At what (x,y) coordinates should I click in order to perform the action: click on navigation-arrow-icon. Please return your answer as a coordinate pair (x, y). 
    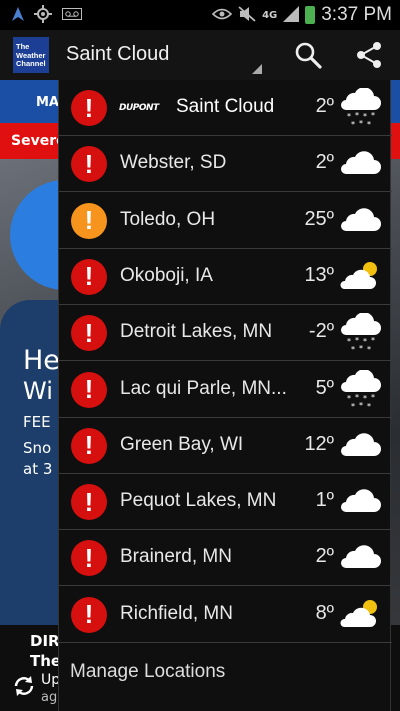
    Looking at the image, I should click on (18, 15).